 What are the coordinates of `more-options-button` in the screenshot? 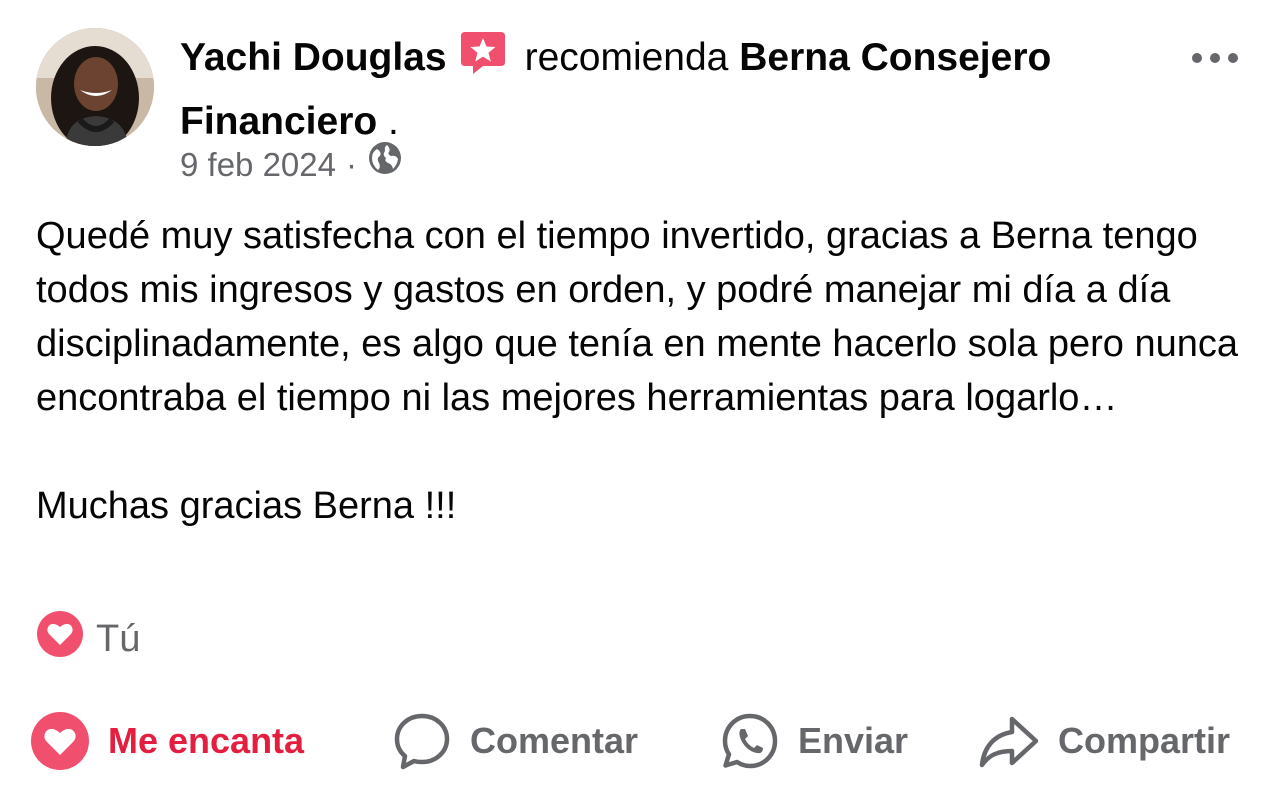 It's located at (1215, 58).